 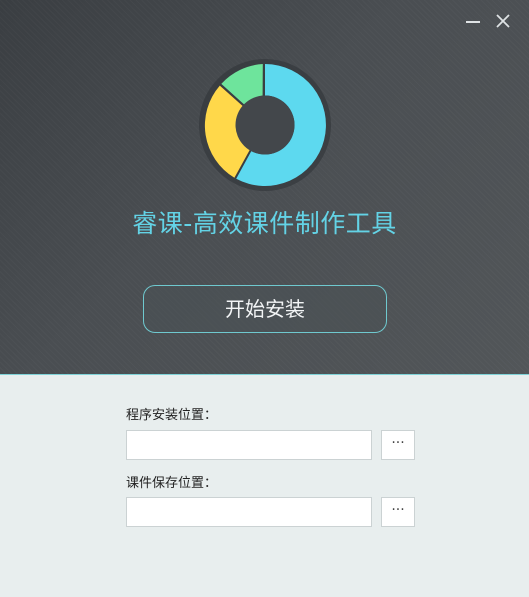 I want to click on save-path-input, so click(x=249, y=512).